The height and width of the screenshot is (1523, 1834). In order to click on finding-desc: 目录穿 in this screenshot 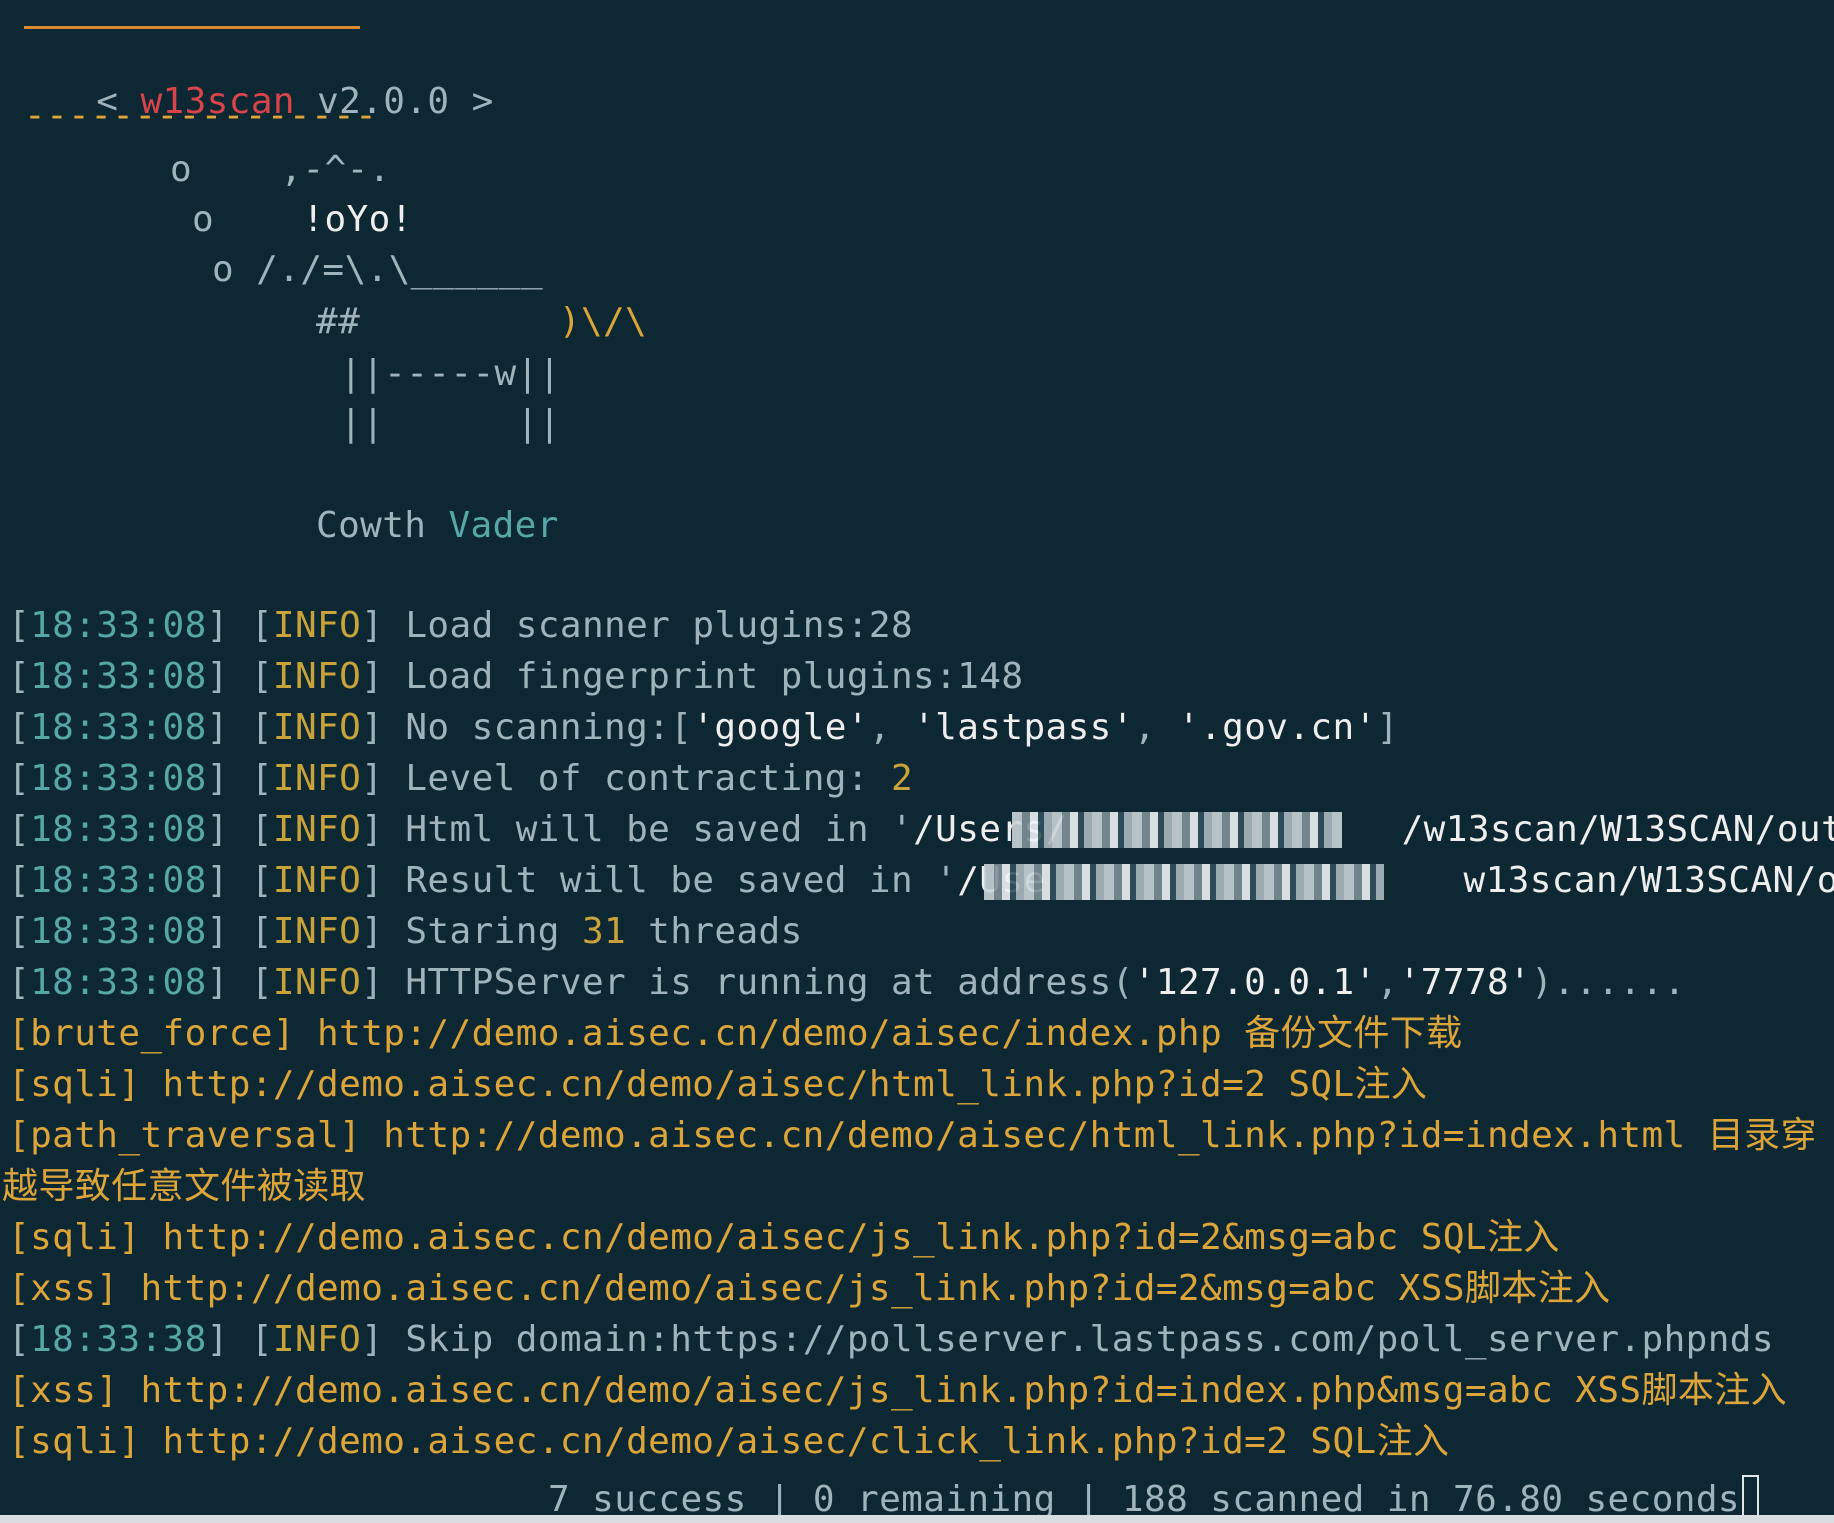, I will do `click(1762, 1135)`.